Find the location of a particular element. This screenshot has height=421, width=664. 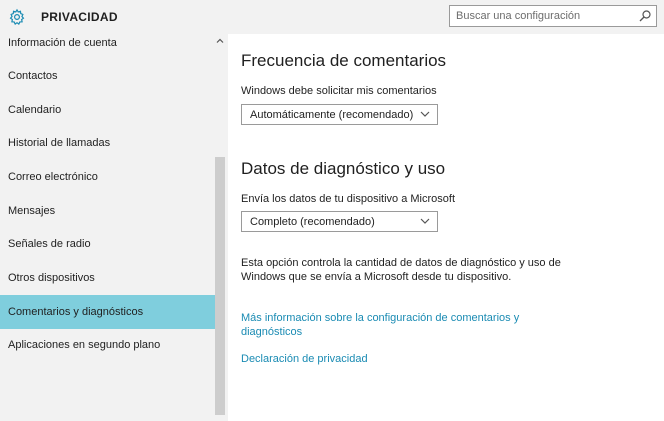

feedback-label: Windows debe solicitar mis comentarios is located at coordinates (339, 91).